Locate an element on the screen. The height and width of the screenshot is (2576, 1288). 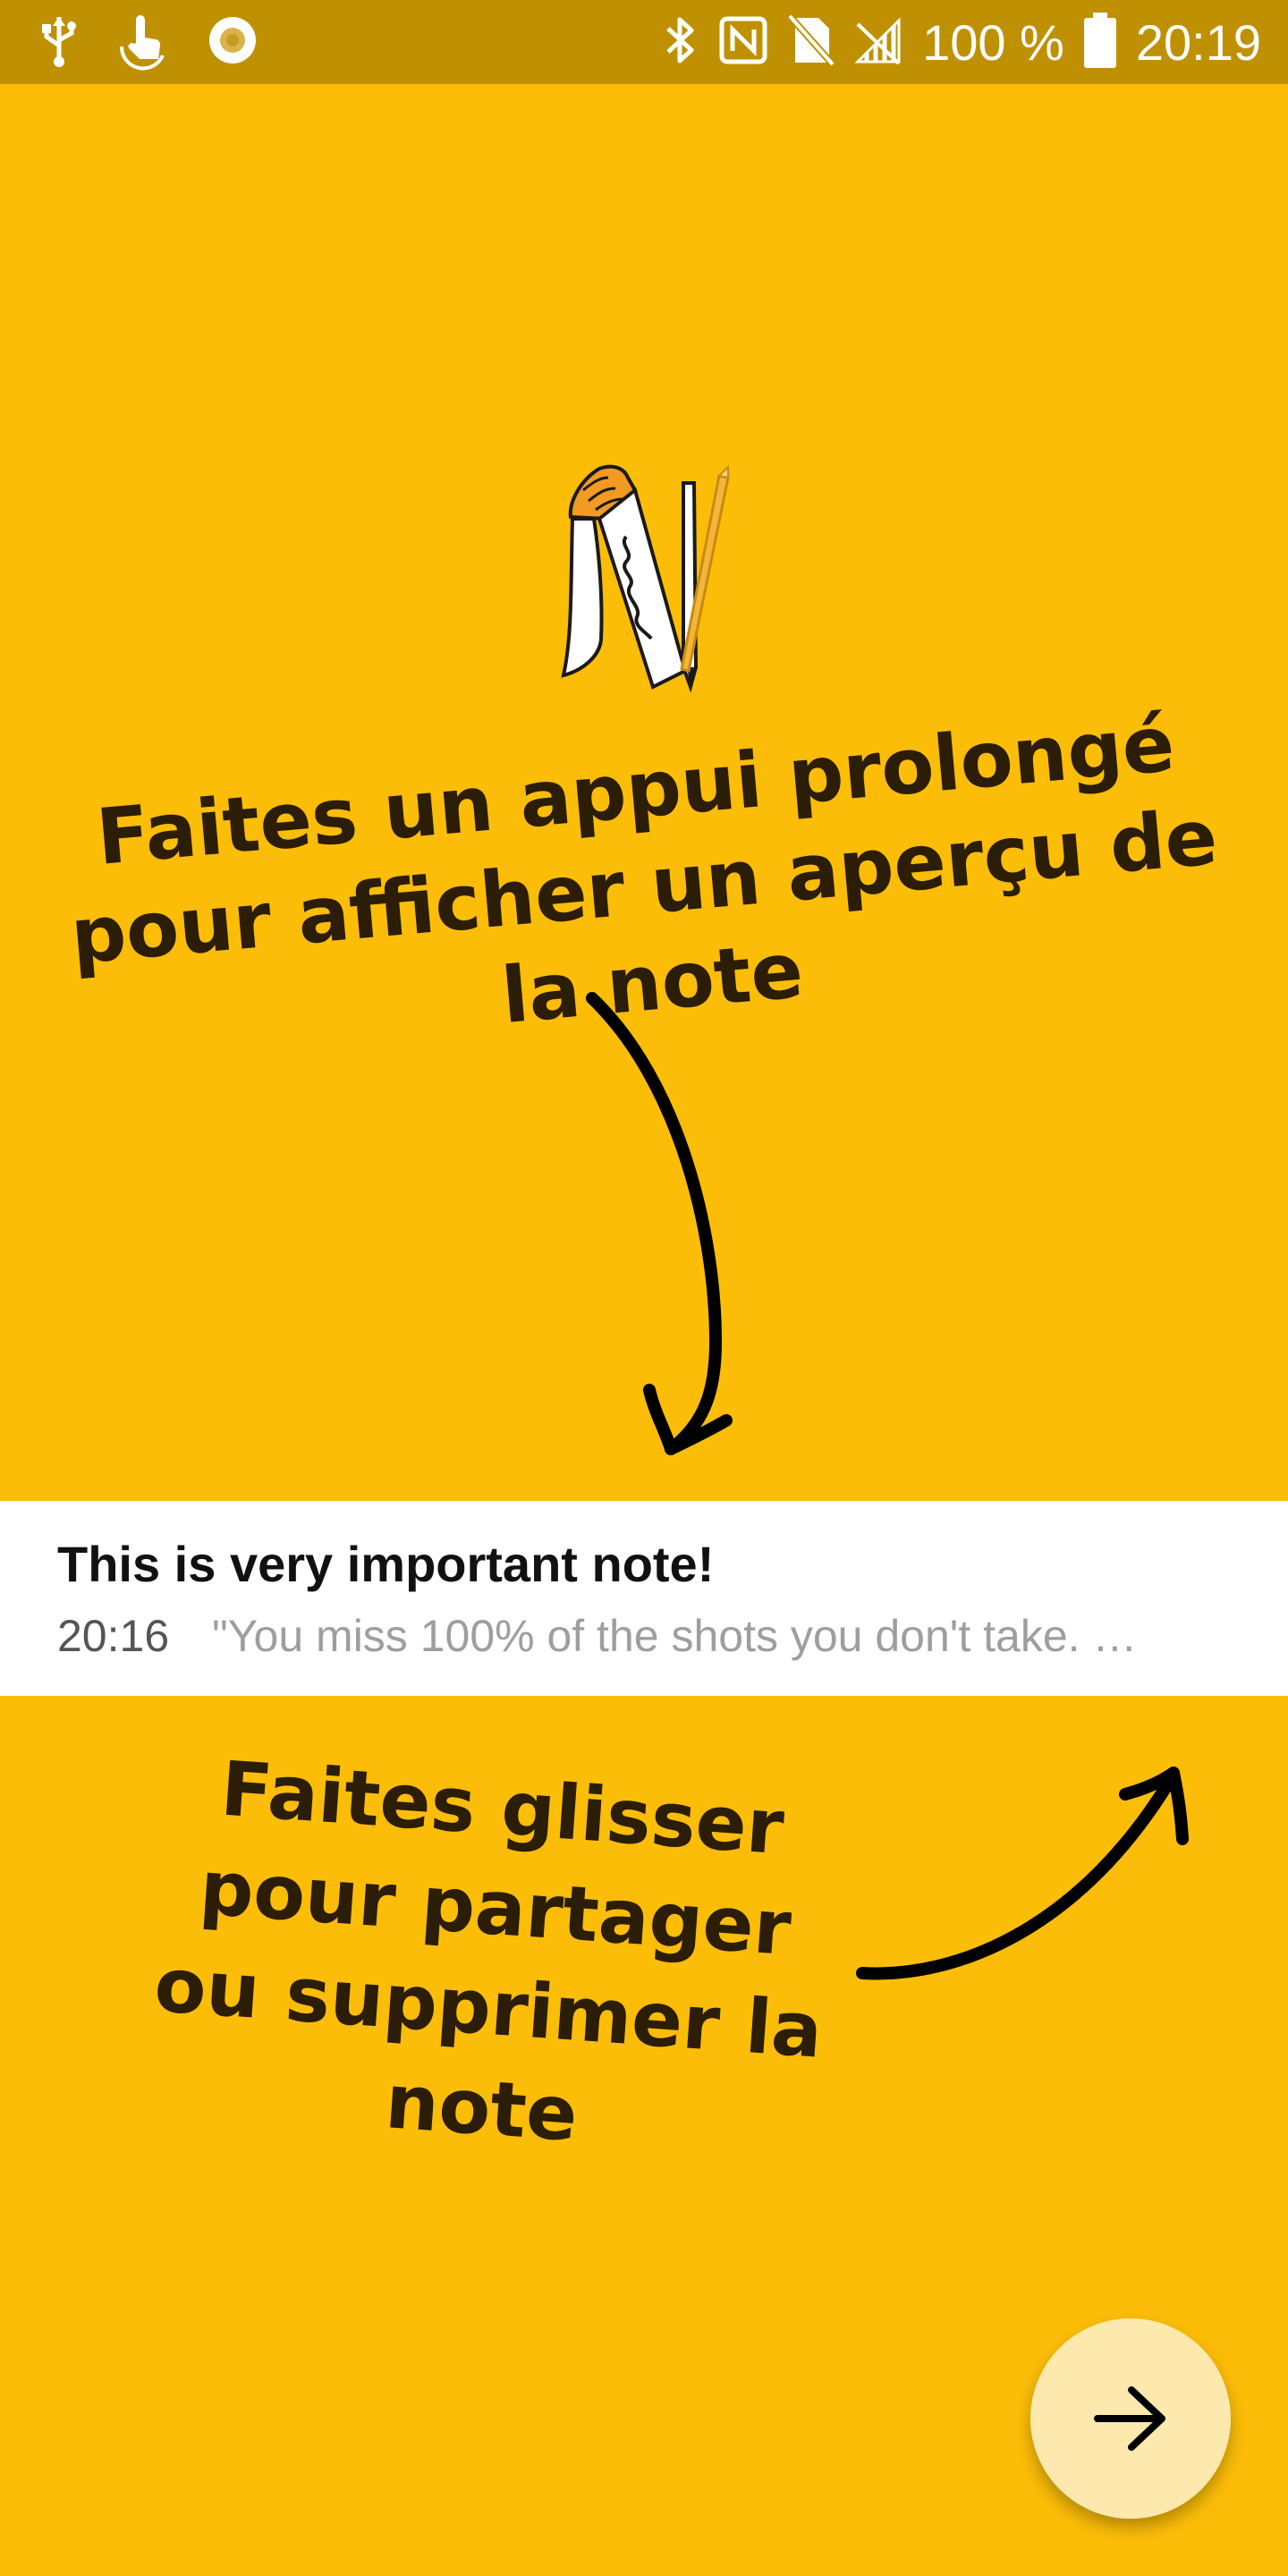
touch-gesture-icon is located at coordinates (142, 42).